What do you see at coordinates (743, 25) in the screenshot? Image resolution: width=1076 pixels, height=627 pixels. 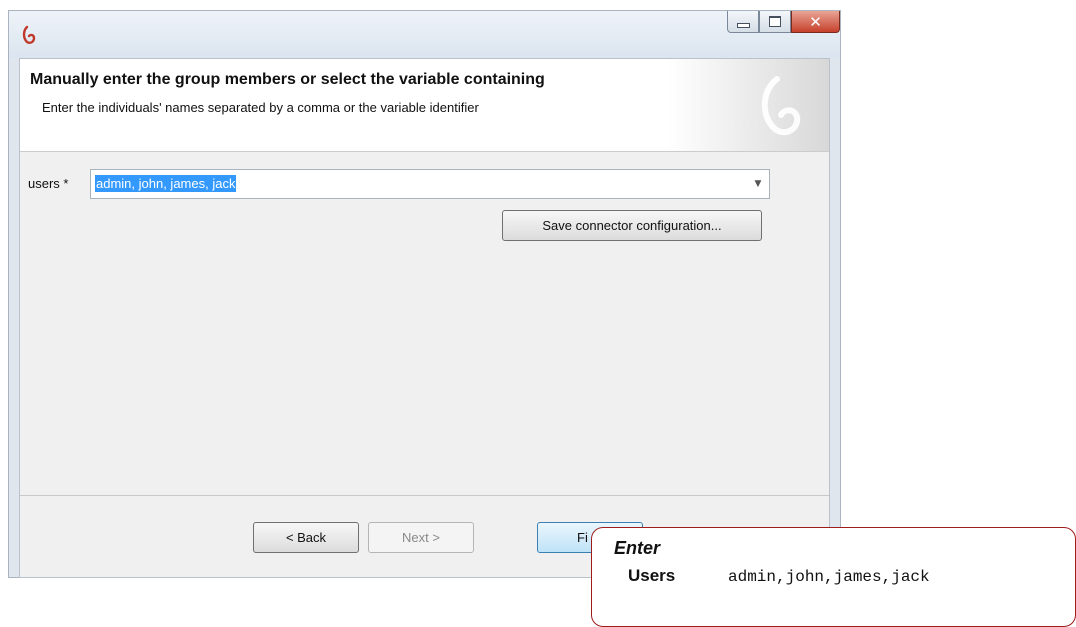 I see `minimize-icon` at bounding box center [743, 25].